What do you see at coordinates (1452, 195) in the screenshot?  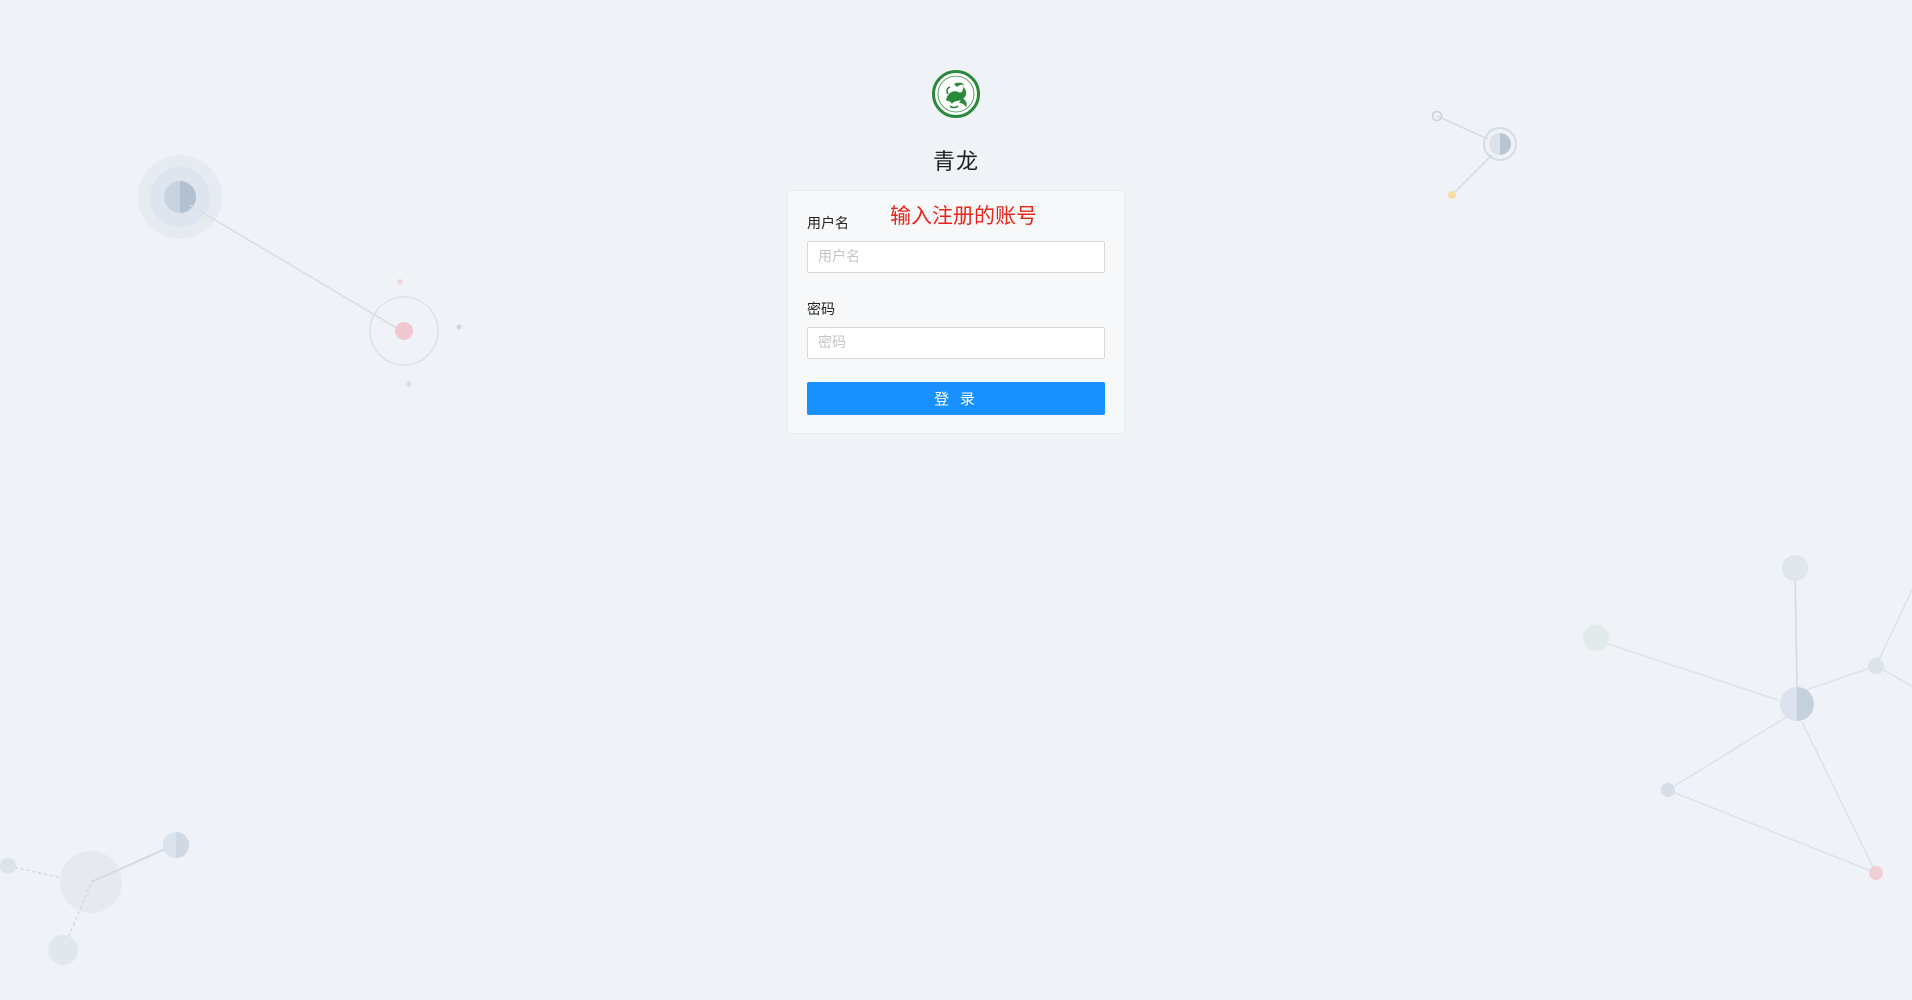 I see `yellow-dot` at bounding box center [1452, 195].